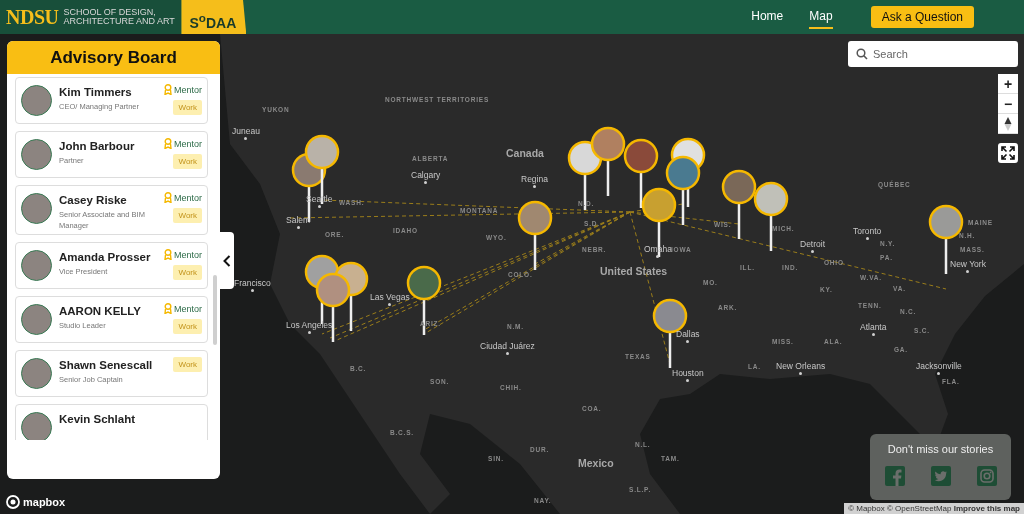  Describe the element at coordinates (106, 365) in the screenshot. I see `member-name: Shawn Senescall` at that location.